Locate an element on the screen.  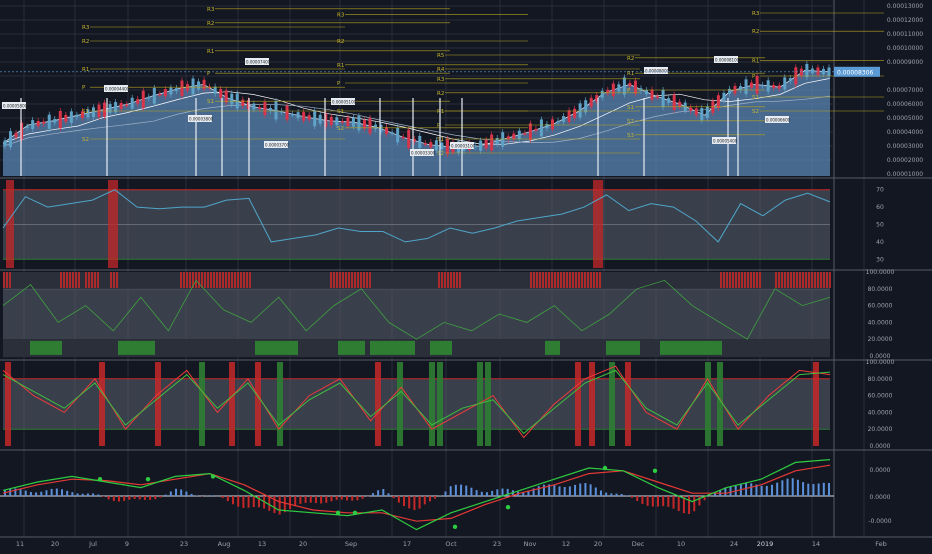
rsi-panel is located at coordinates (416, 224).